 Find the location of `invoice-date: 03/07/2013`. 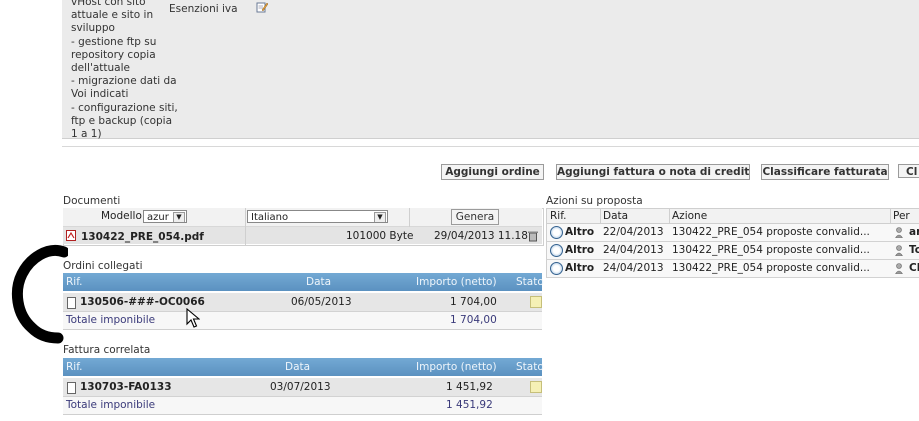

invoice-date: 03/07/2013 is located at coordinates (300, 387).